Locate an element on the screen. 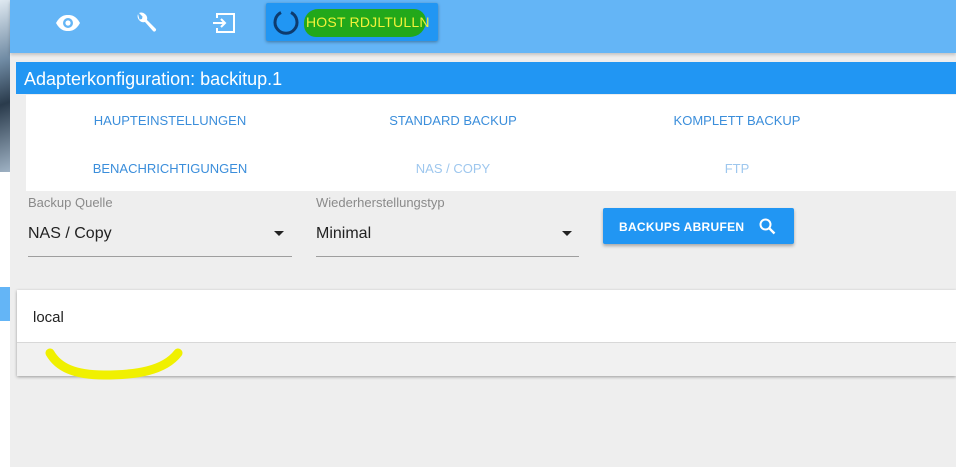  tab-komplett-backup: KOMPLETT BACKUP is located at coordinates (737, 120).